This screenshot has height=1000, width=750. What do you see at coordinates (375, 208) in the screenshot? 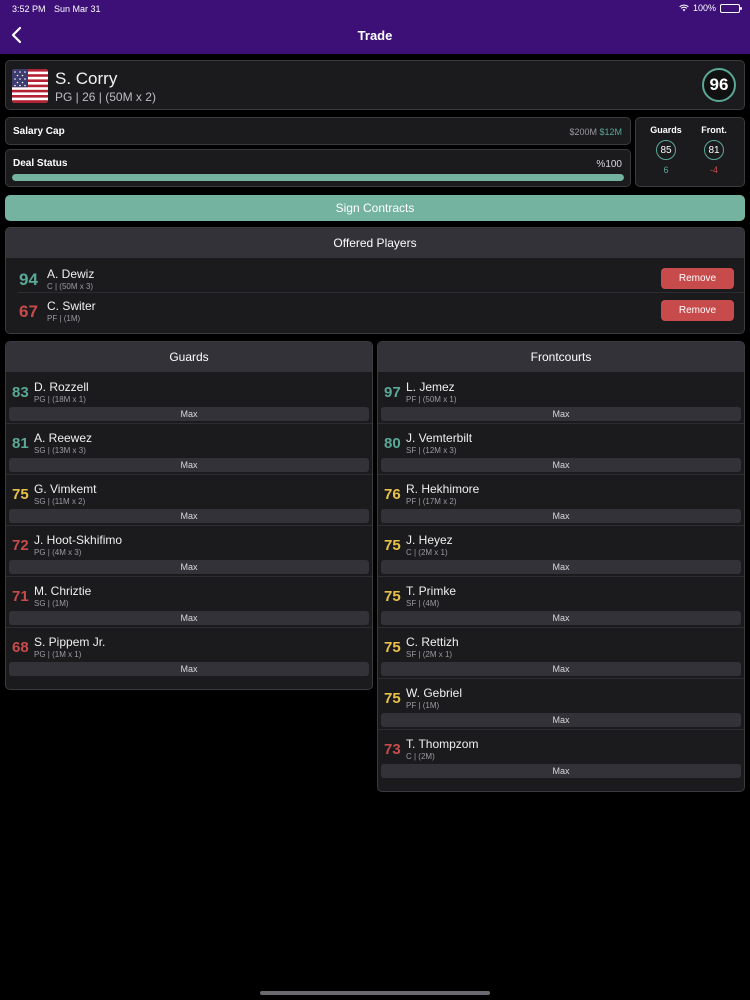
I see `sign-contracts-button: Sign Contracts` at bounding box center [375, 208].